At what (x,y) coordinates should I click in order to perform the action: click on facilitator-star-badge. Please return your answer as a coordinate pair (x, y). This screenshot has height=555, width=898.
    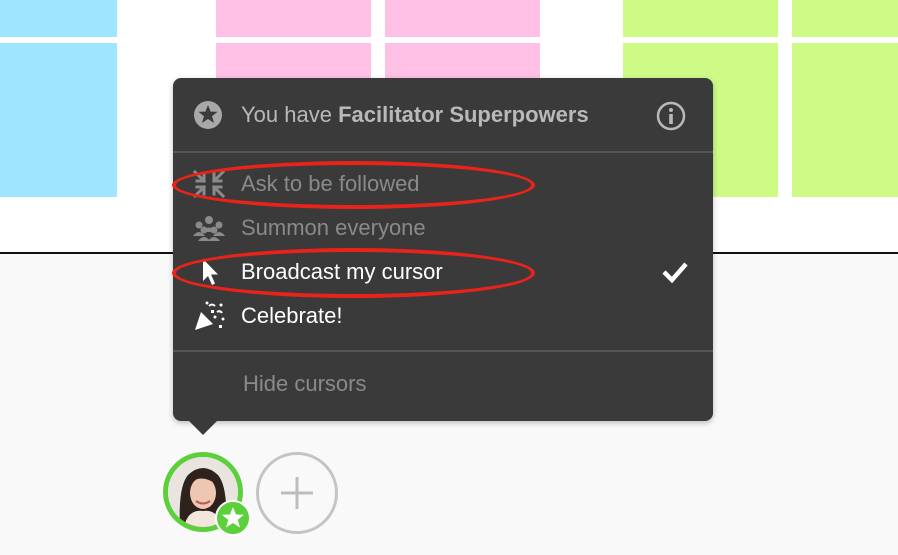
    Looking at the image, I should click on (233, 518).